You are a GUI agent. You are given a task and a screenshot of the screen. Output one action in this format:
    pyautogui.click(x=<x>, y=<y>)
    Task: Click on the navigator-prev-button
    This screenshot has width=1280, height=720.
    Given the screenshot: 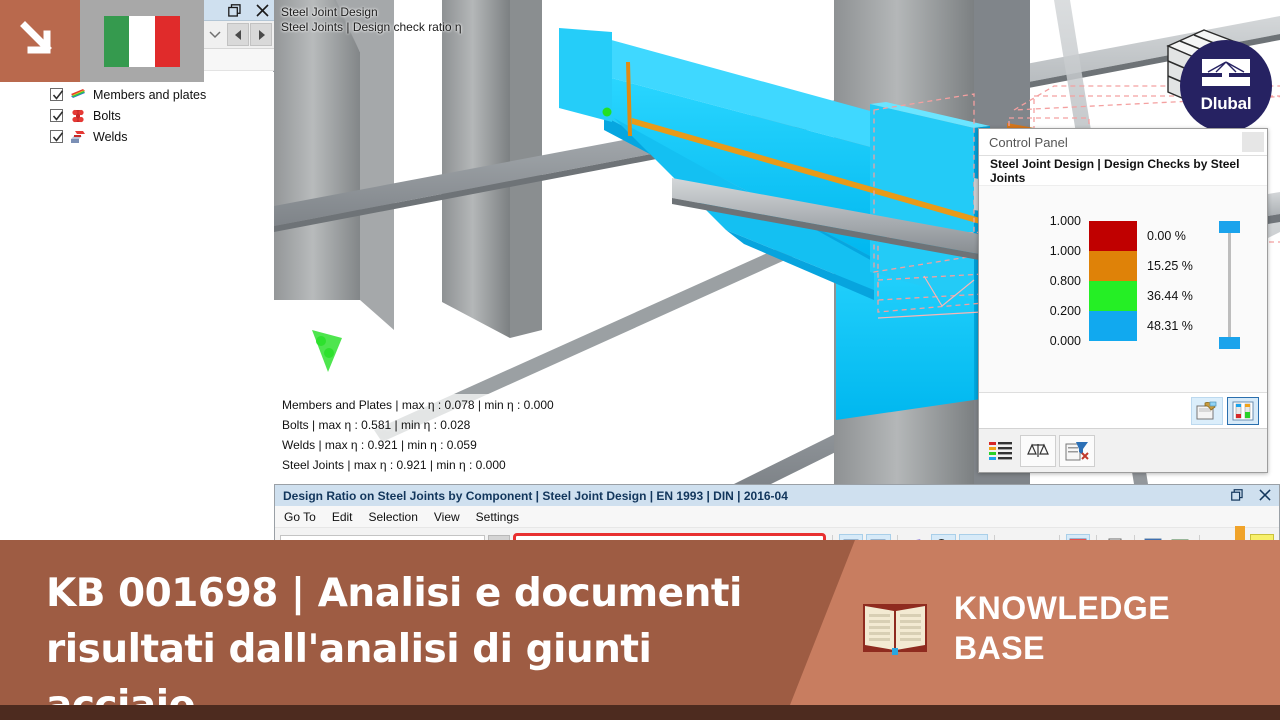 What is the action you would take?
    pyautogui.click(x=238, y=34)
    